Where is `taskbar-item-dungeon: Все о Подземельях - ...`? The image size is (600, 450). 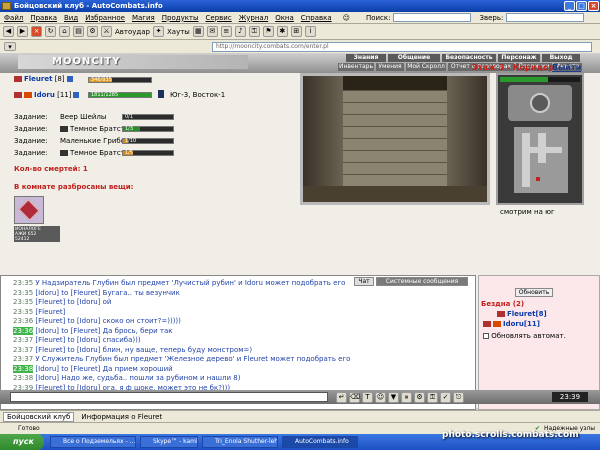
taskbar-item-dungeon: Все о Подземельях - ... is located at coordinates (93, 442).